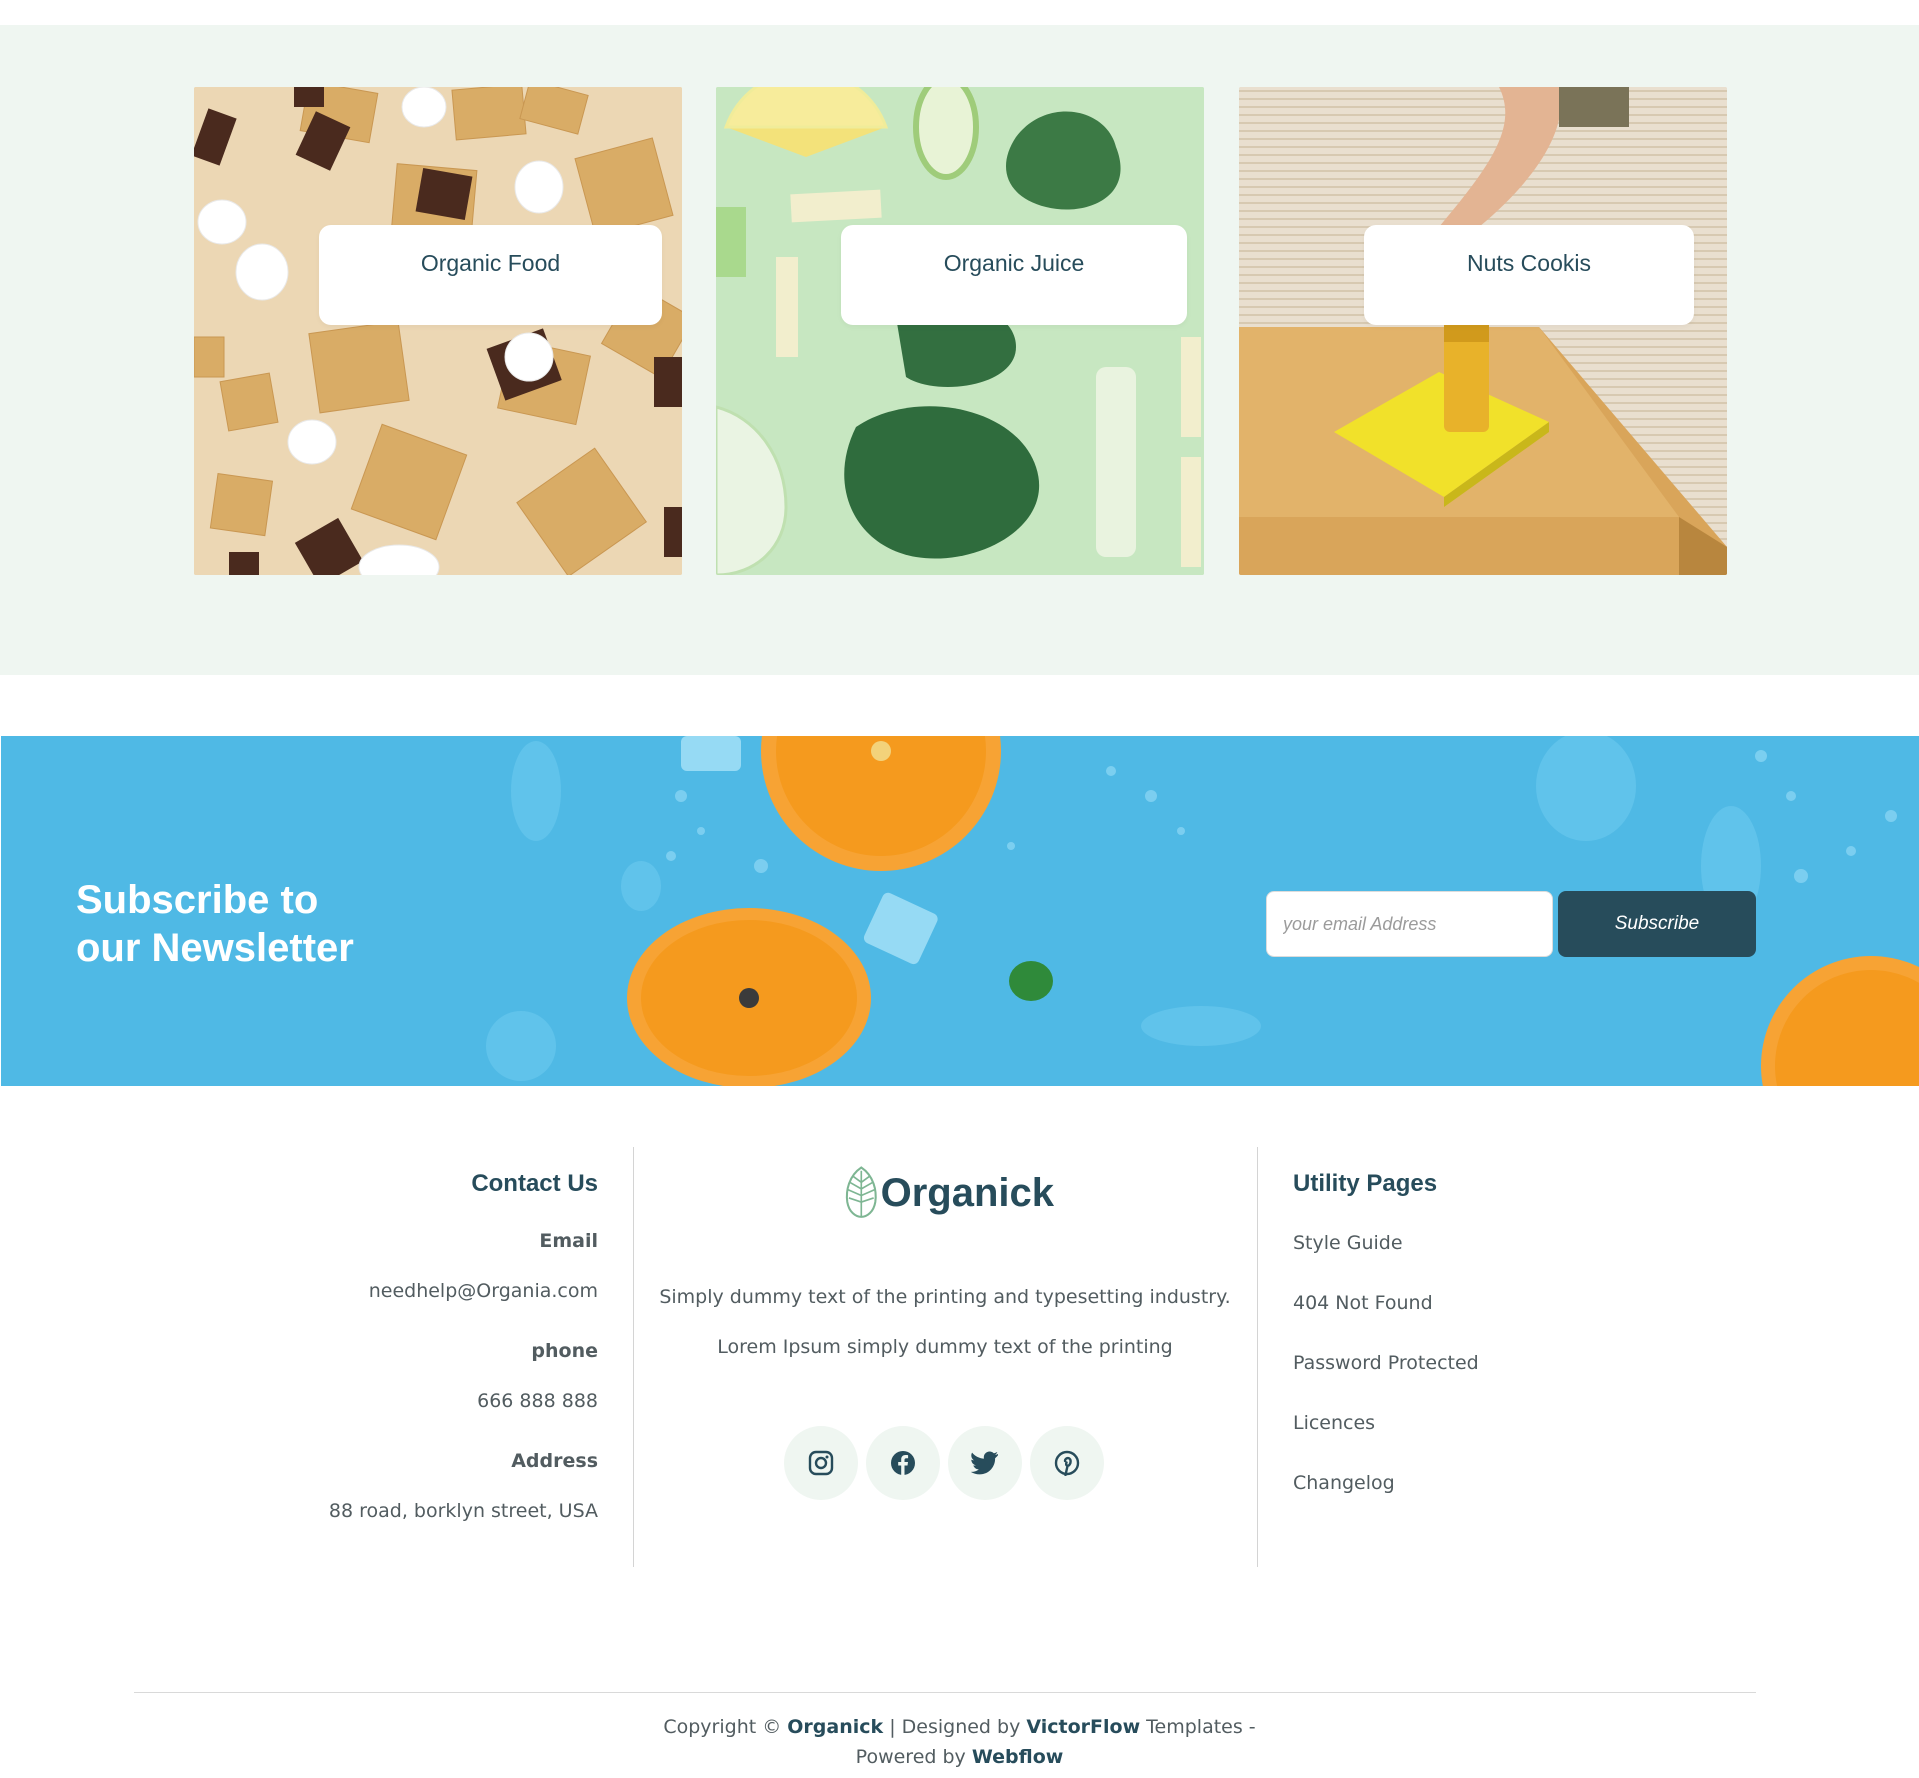  I want to click on leaf-logo-icon, so click(861, 1192).